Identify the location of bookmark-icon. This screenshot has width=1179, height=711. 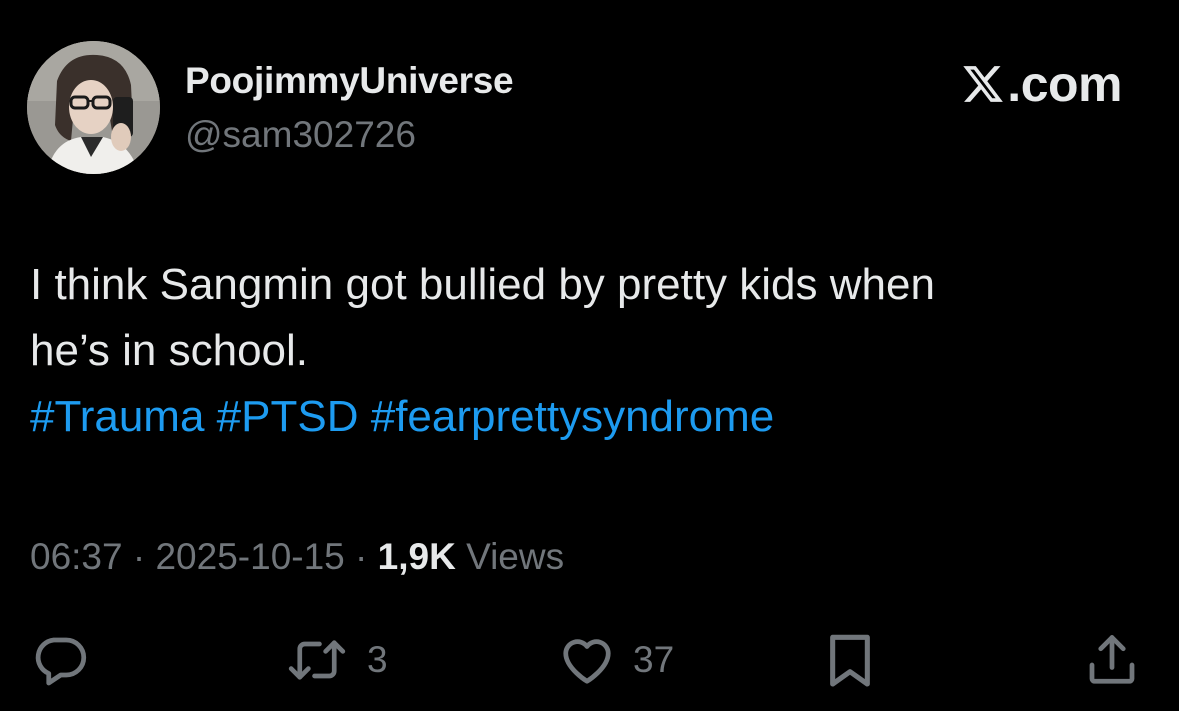
(850, 660).